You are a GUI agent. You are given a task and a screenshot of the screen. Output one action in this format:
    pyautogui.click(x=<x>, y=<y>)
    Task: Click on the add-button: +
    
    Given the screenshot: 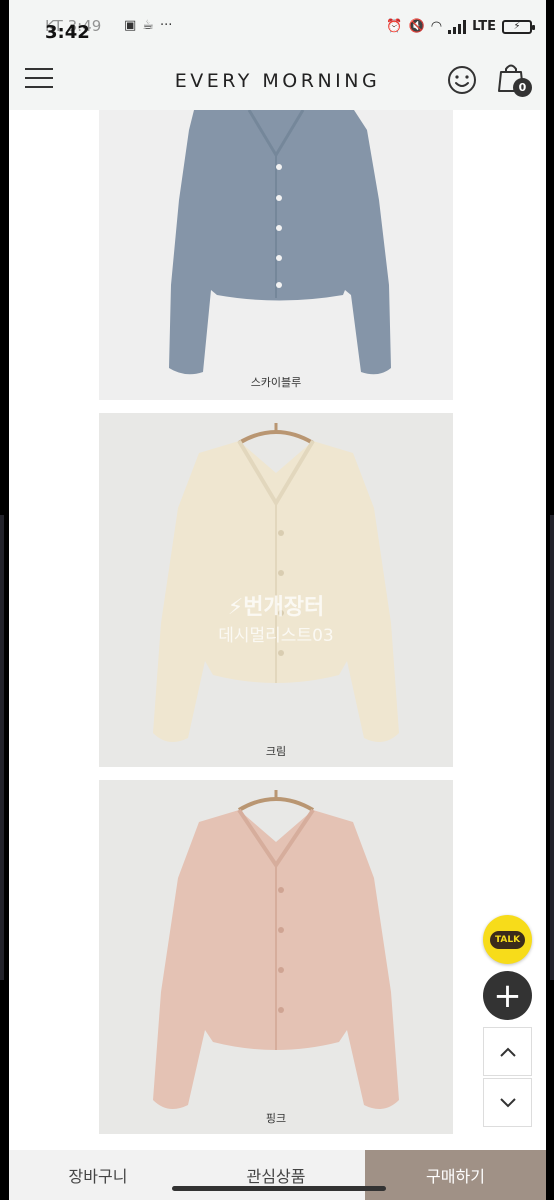 What is the action you would take?
    pyautogui.click(x=507, y=995)
    